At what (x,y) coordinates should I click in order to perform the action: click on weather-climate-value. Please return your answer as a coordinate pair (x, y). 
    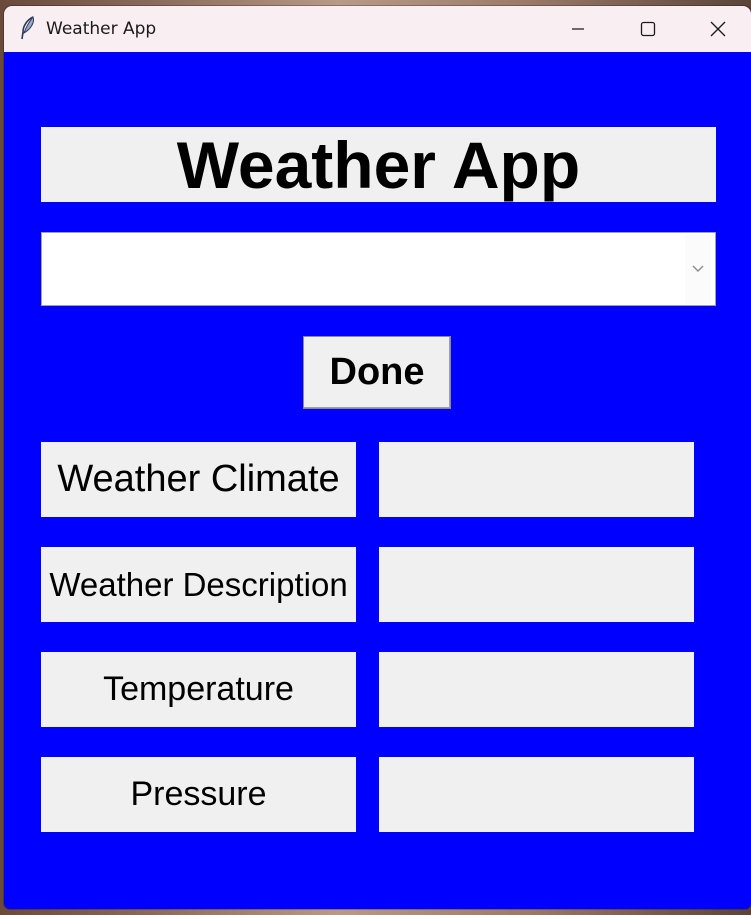
    Looking at the image, I should click on (536, 479).